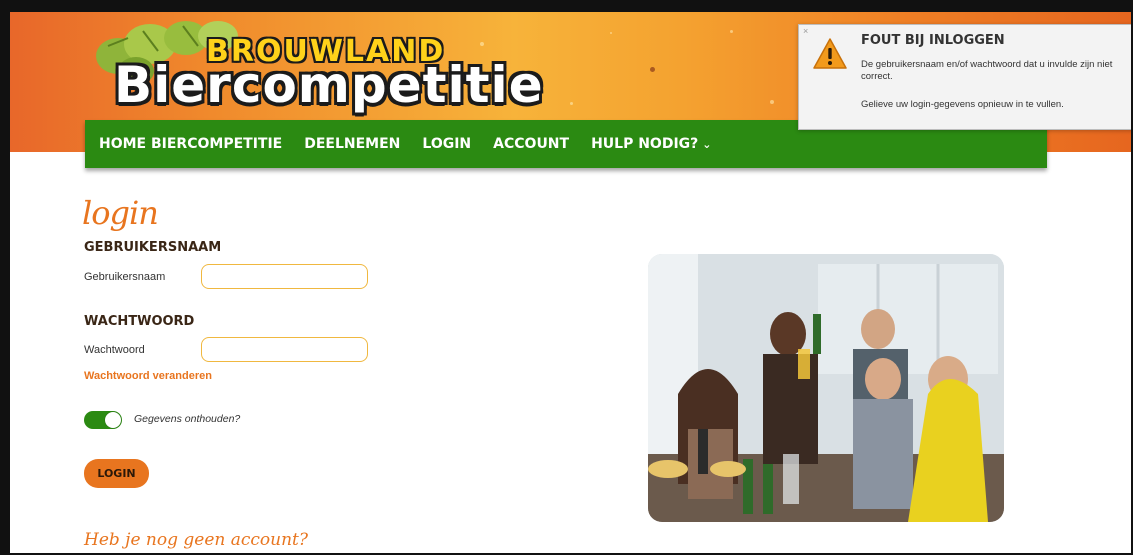  Describe the element at coordinates (148, 376) in the screenshot. I see `change-password-link: Wachtwoord veranderen` at that location.